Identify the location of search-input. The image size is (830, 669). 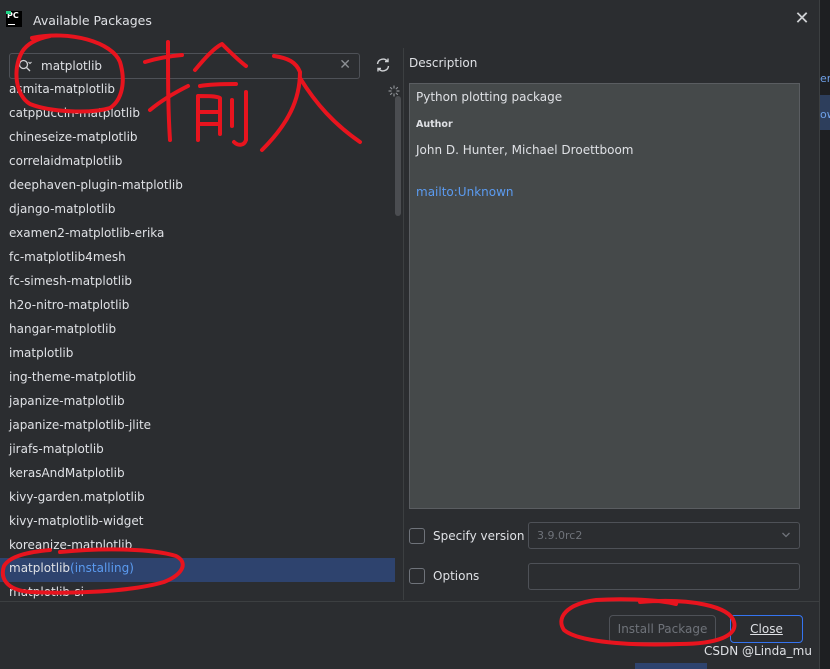
(186, 66).